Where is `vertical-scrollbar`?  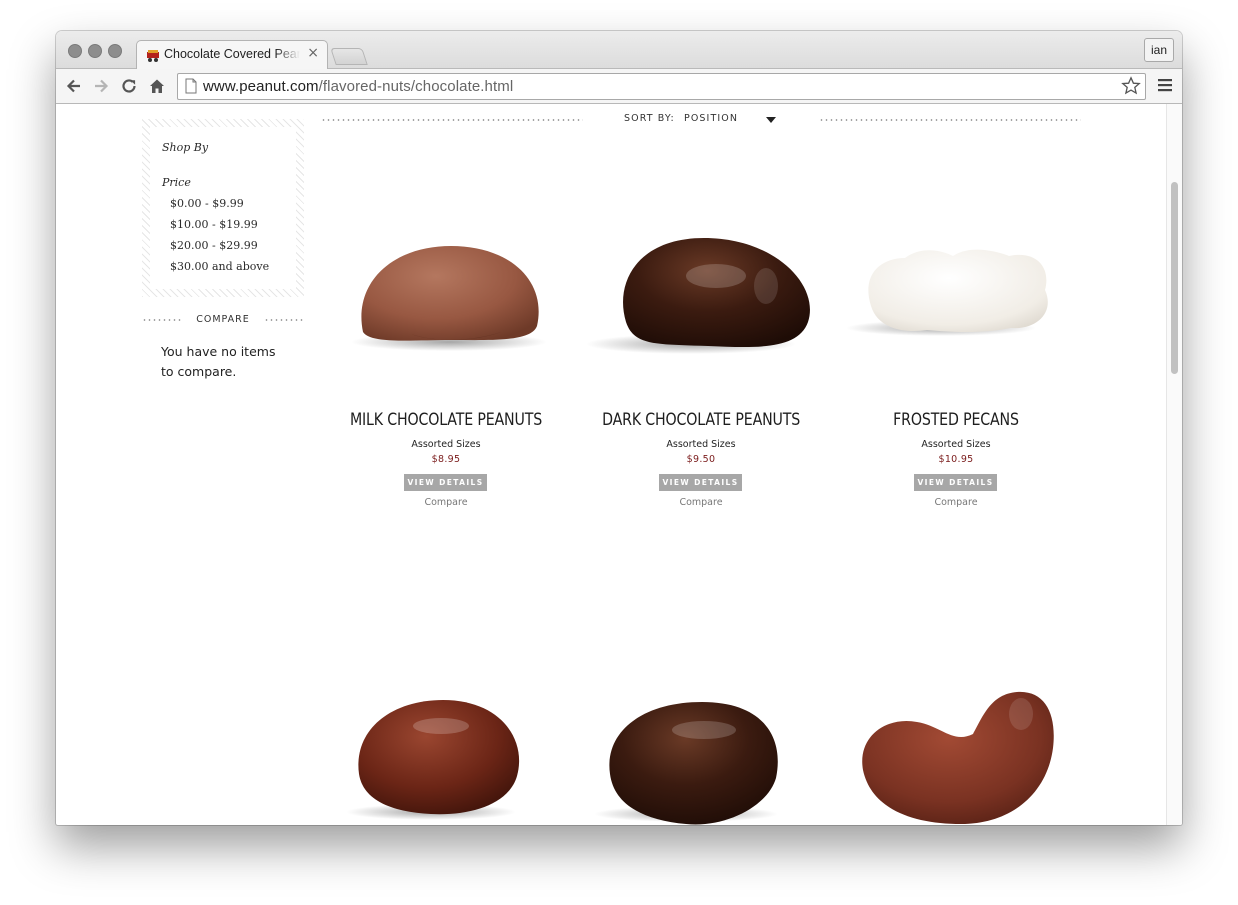
vertical-scrollbar is located at coordinates (1174, 464).